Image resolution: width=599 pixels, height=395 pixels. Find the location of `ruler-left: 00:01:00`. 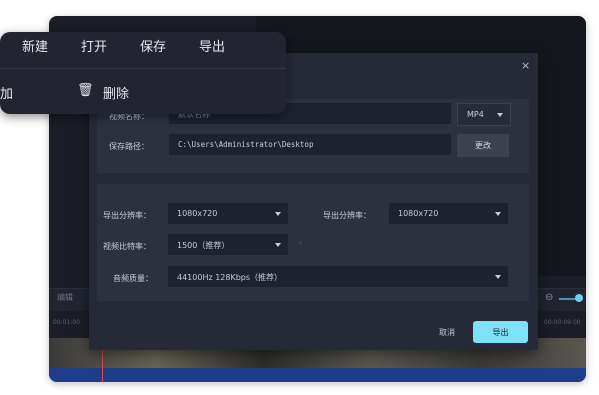

ruler-left: 00:01:00 is located at coordinates (66, 322).